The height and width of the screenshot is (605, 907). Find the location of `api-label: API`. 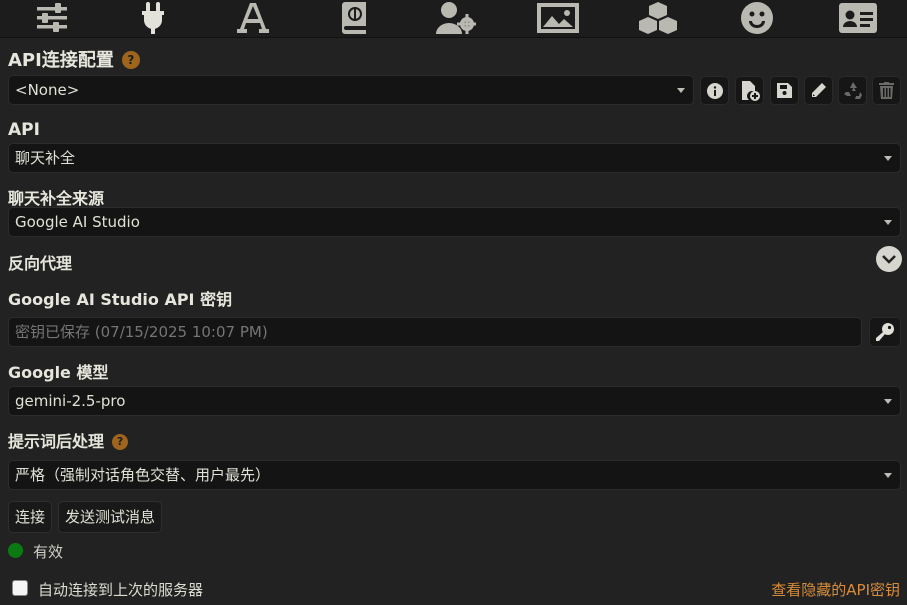

api-label: API is located at coordinates (24, 130).